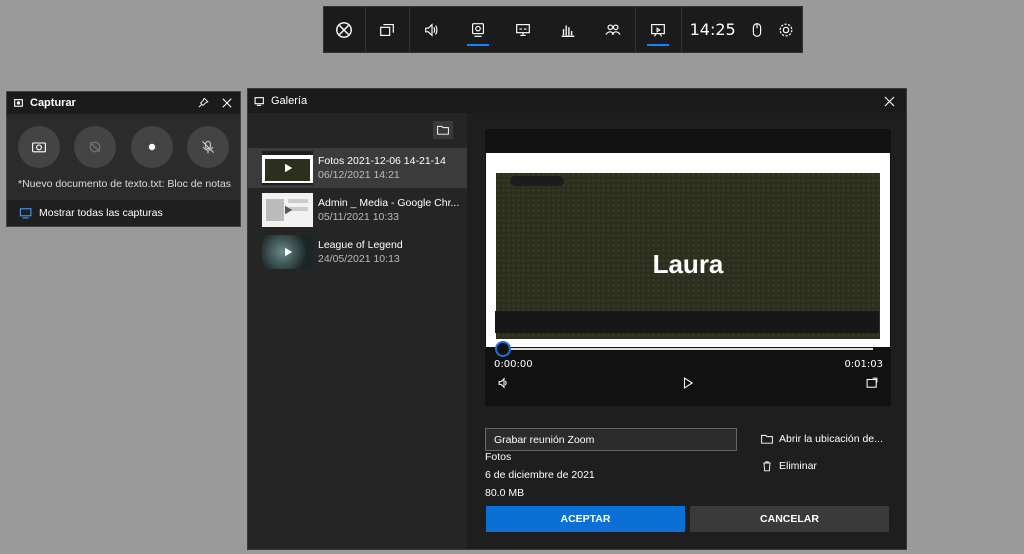  I want to click on speaker-icon, so click(431, 29).